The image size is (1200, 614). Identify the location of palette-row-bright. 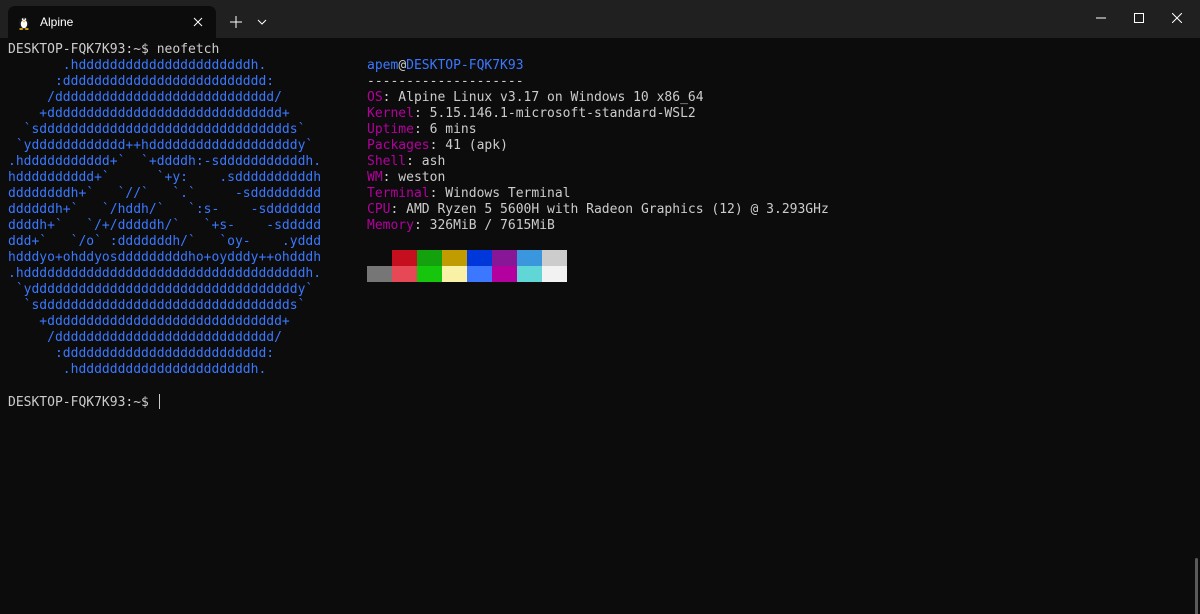
(467, 274).